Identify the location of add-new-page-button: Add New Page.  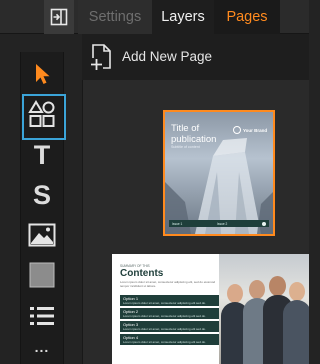
(195, 57).